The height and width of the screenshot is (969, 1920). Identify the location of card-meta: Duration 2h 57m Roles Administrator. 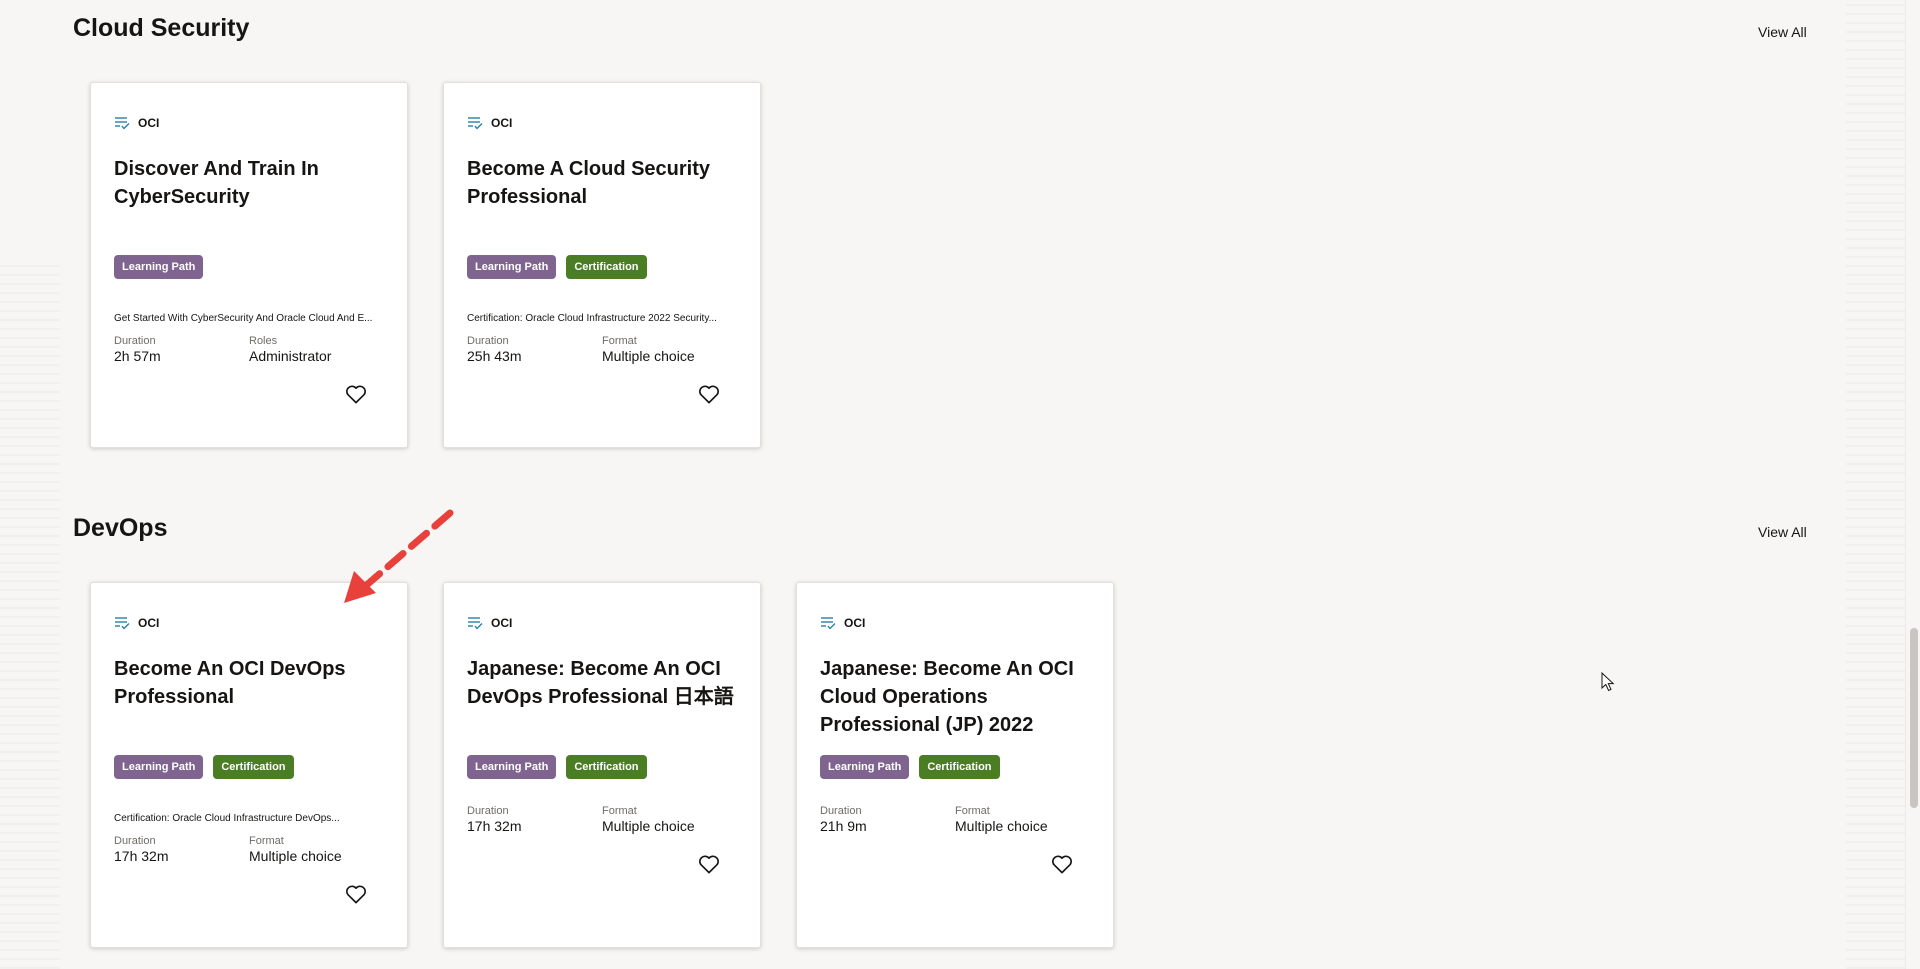
(249, 349).